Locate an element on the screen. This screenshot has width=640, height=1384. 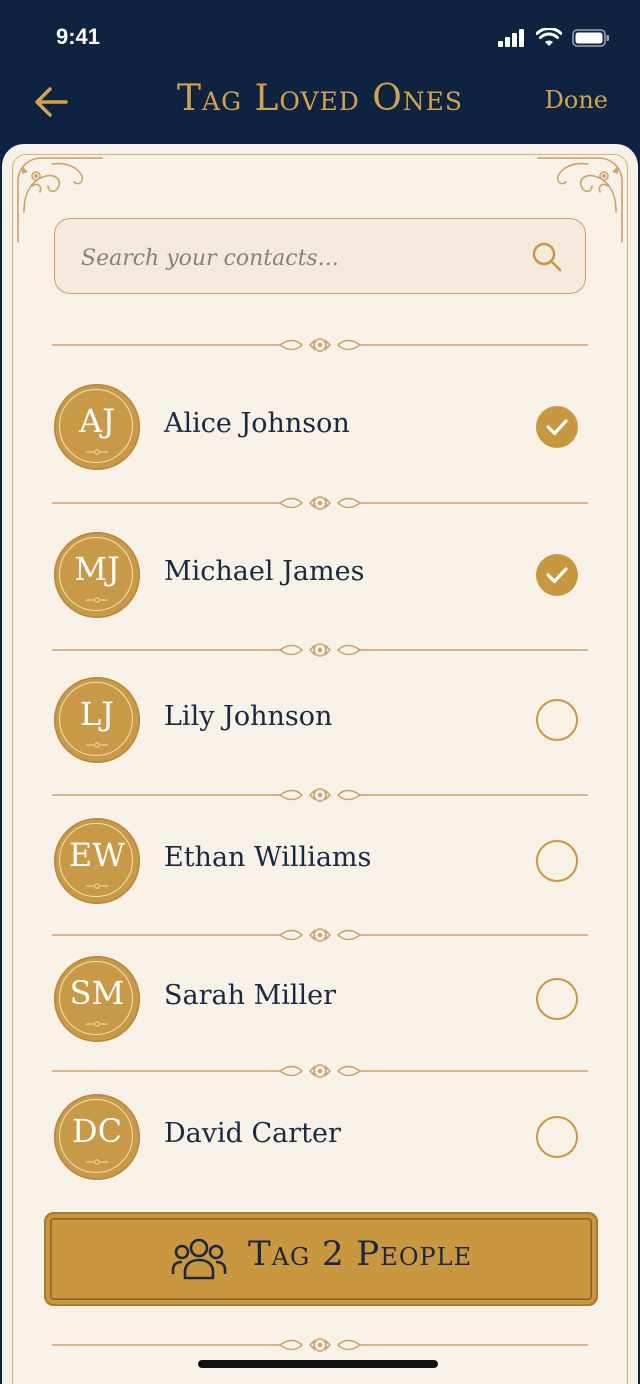
contact-row: AJ Alice Johnson is located at coordinates (320, 428).